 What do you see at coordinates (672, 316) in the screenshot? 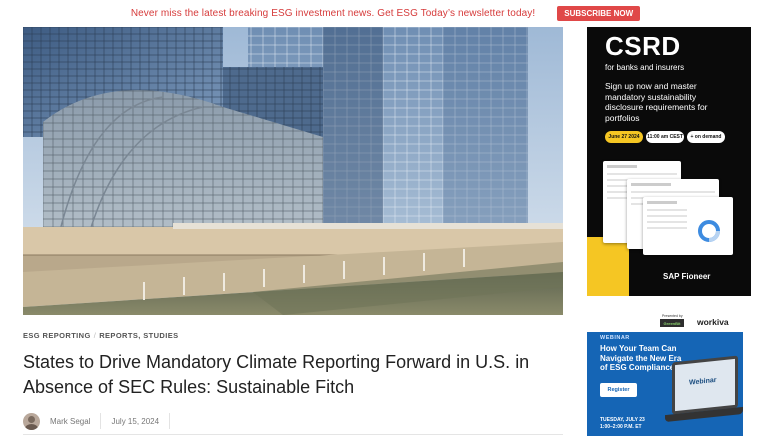
I see `ad-workiva-presented-by: Presented by` at bounding box center [672, 316].